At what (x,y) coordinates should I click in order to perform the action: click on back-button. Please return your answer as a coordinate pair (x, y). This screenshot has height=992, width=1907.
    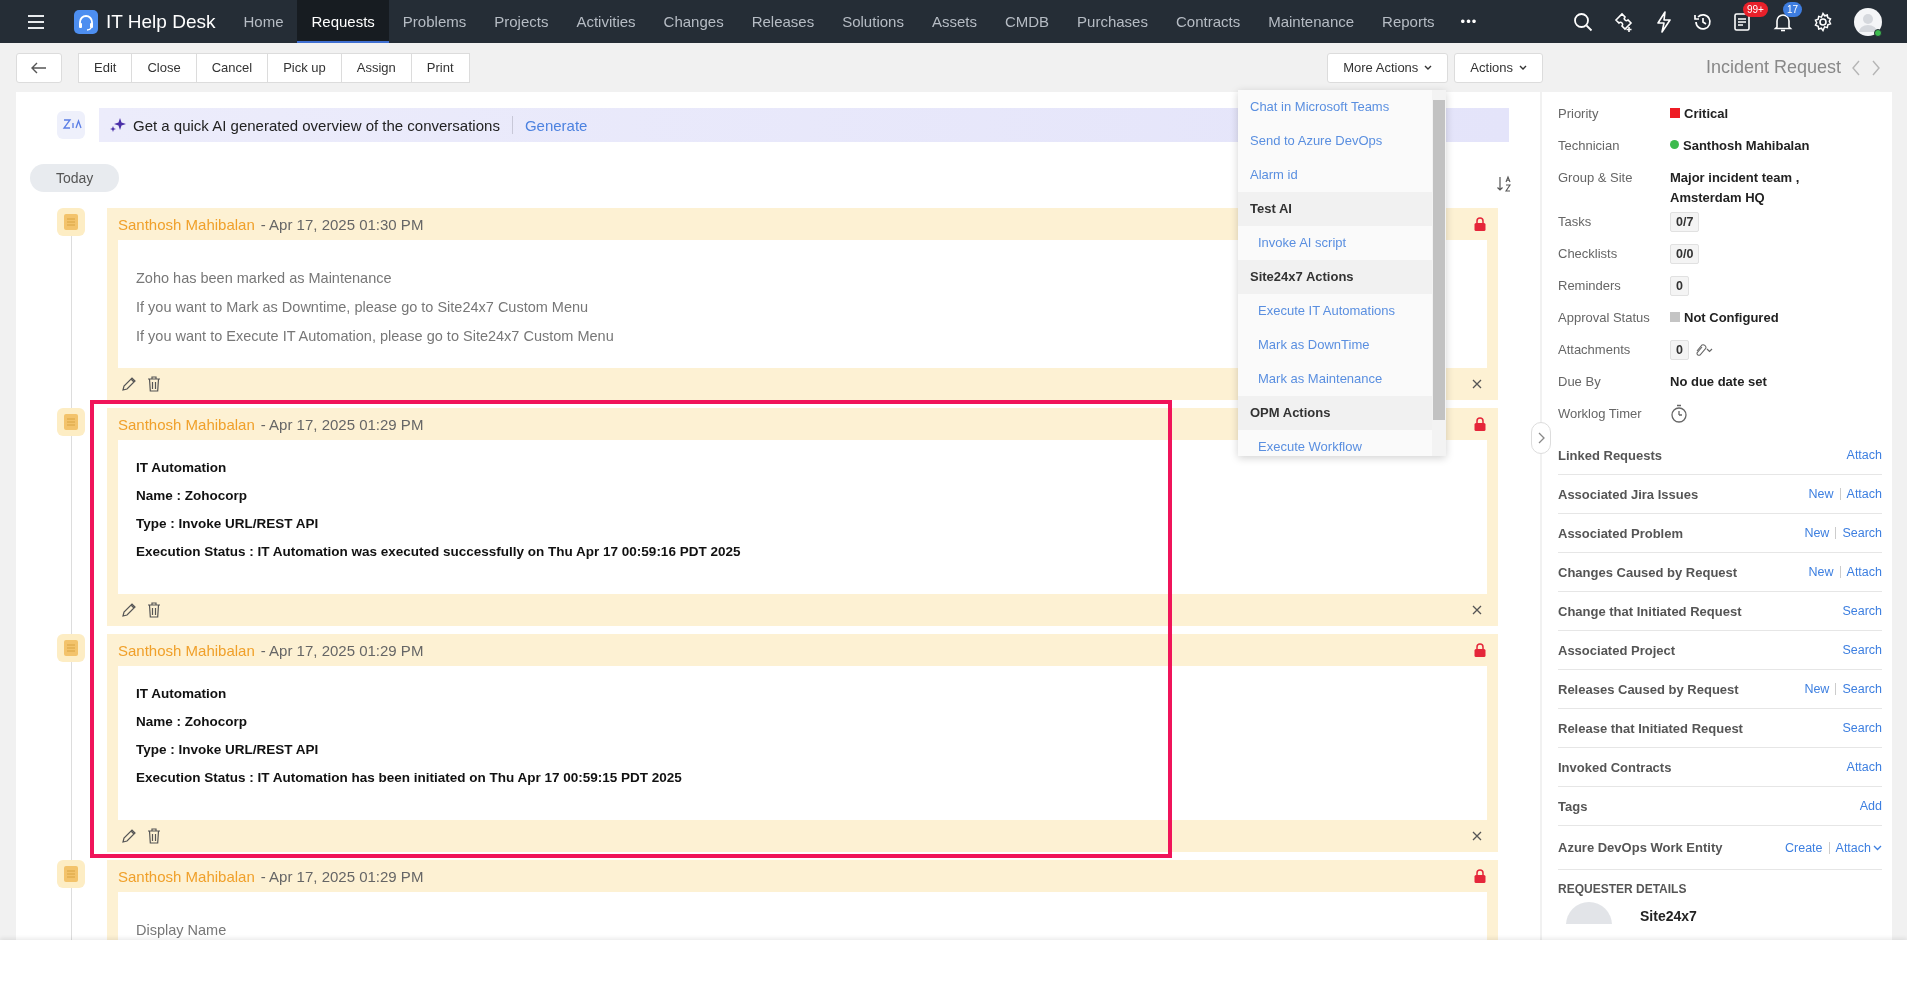
    Looking at the image, I should click on (39, 67).